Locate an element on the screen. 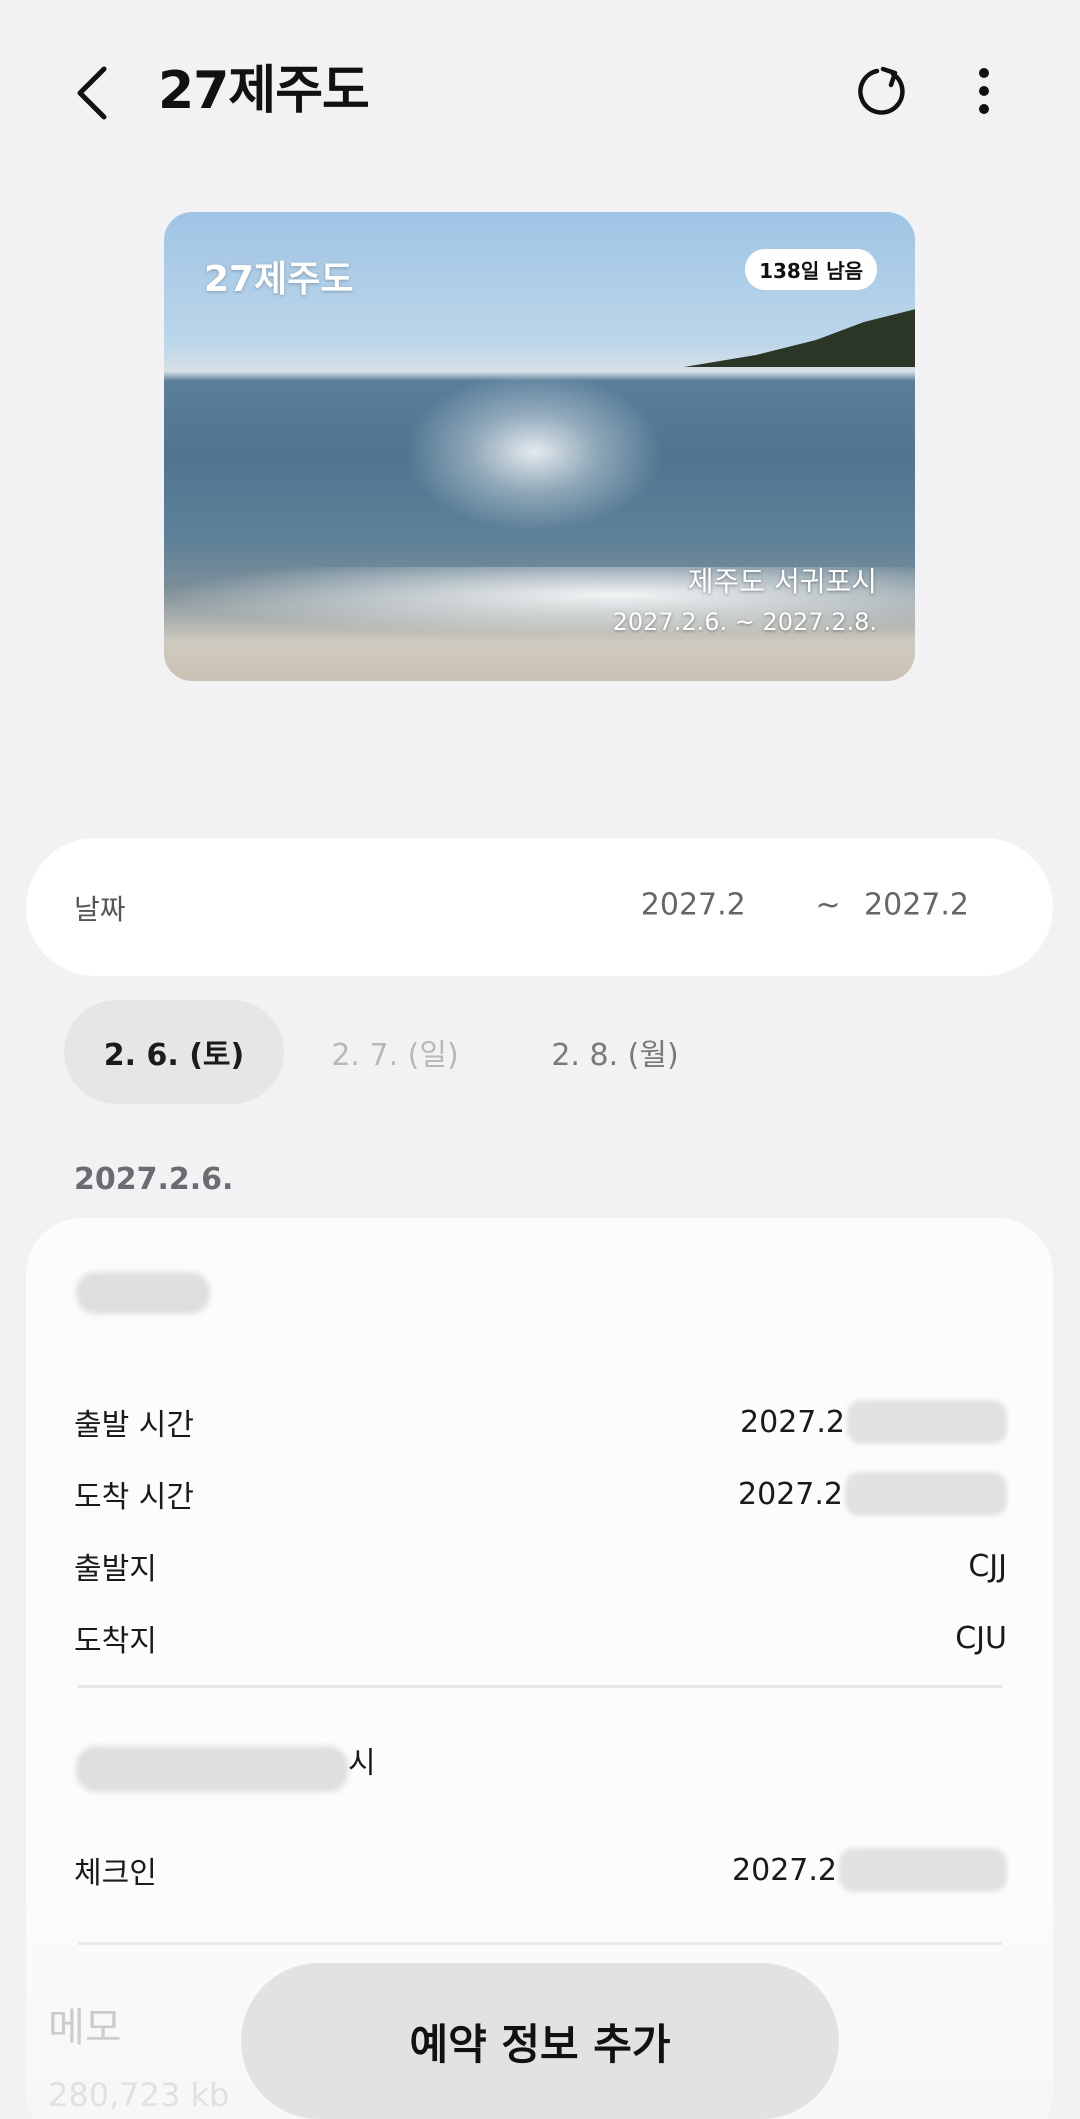 Image resolution: width=1080 pixels, height=2119 pixels. back-arrow-icon is located at coordinates (92, 93).